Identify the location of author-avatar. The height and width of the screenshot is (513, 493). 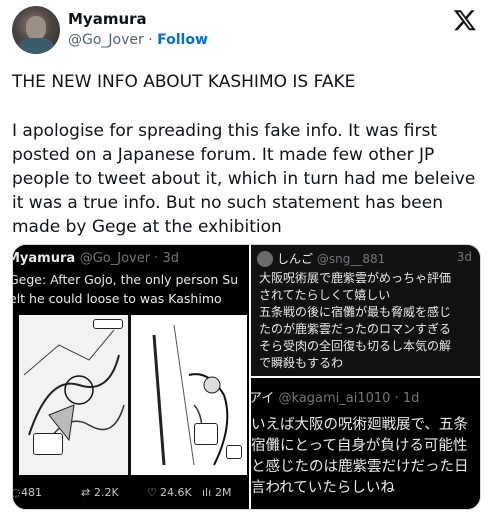
(36, 30).